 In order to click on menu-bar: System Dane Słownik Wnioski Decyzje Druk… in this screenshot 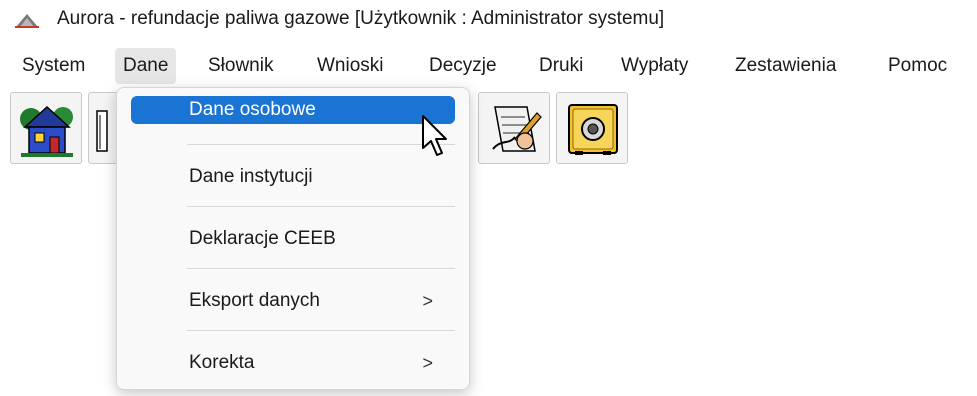, I will do `click(488, 66)`.